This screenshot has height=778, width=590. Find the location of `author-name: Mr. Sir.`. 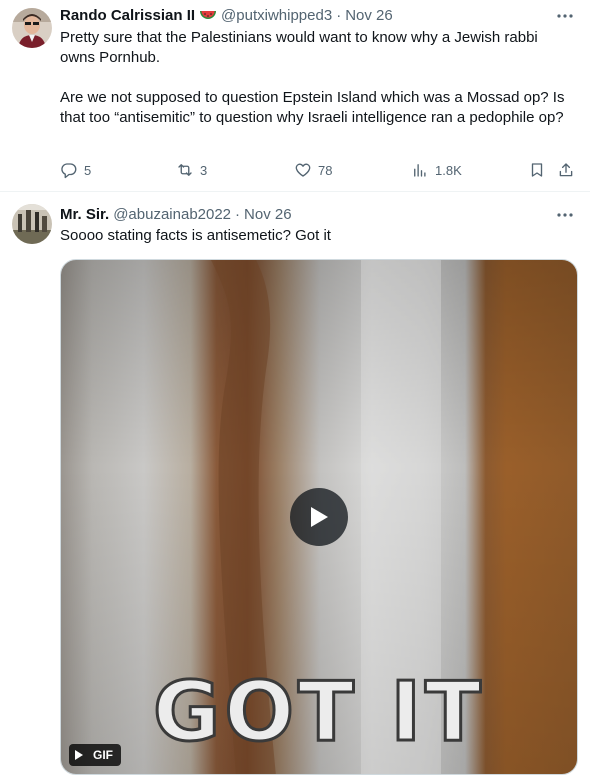

author-name: Mr. Sir. is located at coordinates (84, 214).